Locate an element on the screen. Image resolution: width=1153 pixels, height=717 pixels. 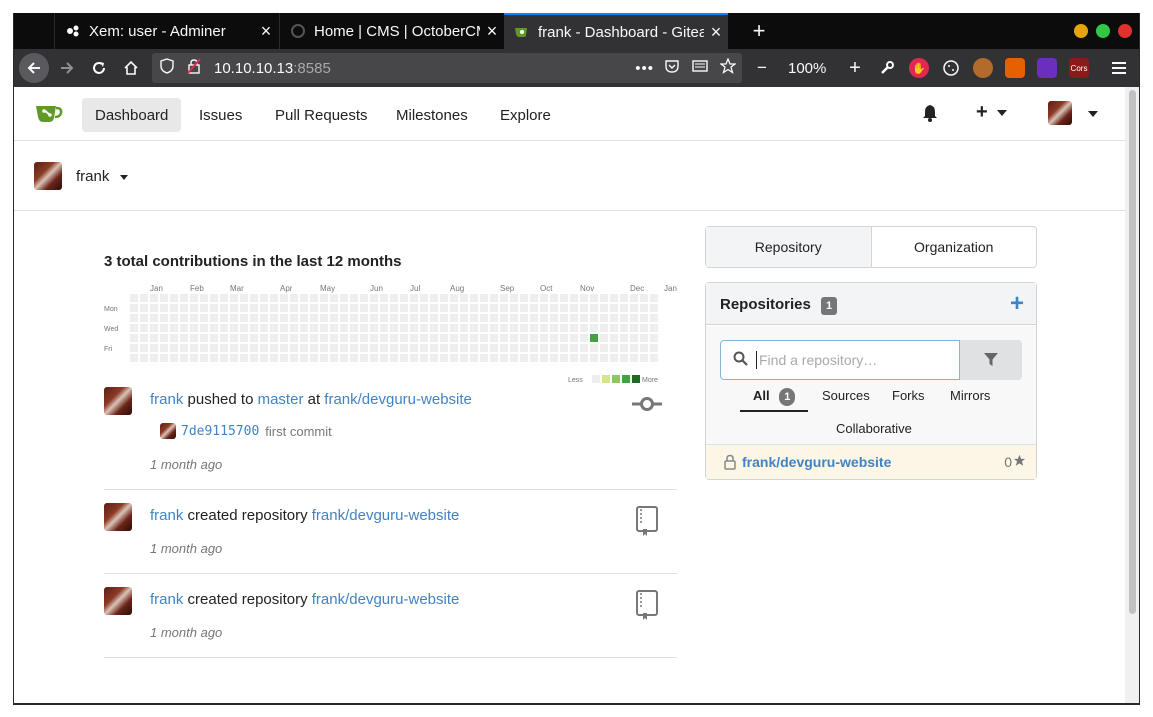
home-button is located at coordinates (131, 68).